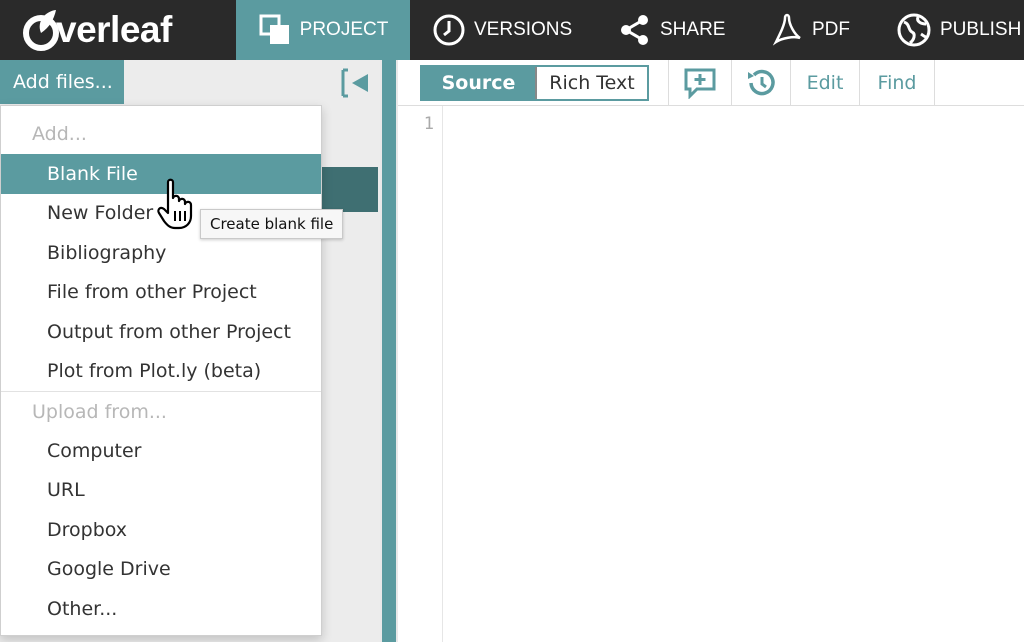 This screenshot has width=1024, height=642. I want to click on nav-project: PROJECT, so click(323, 30).